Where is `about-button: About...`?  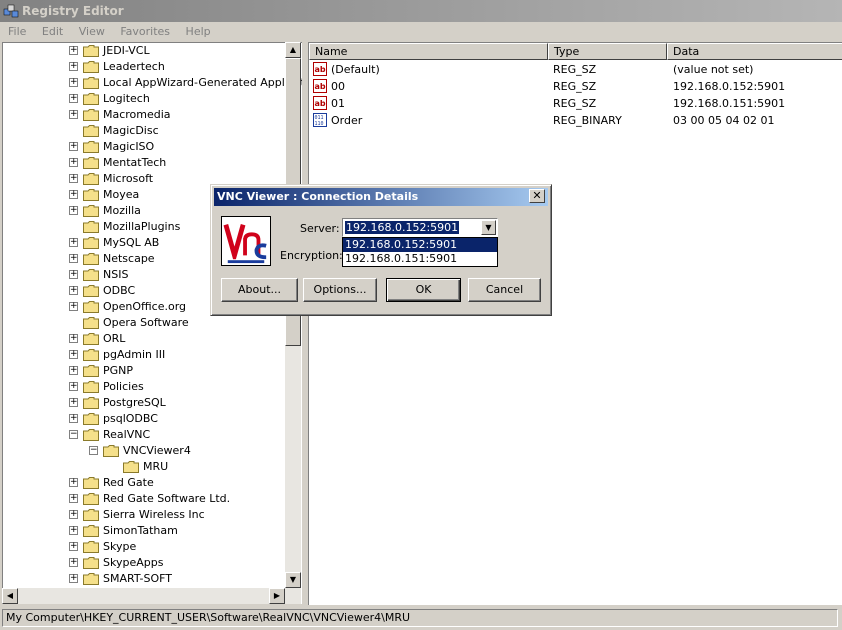 about-button: About... is located at coordinates (259, 290).